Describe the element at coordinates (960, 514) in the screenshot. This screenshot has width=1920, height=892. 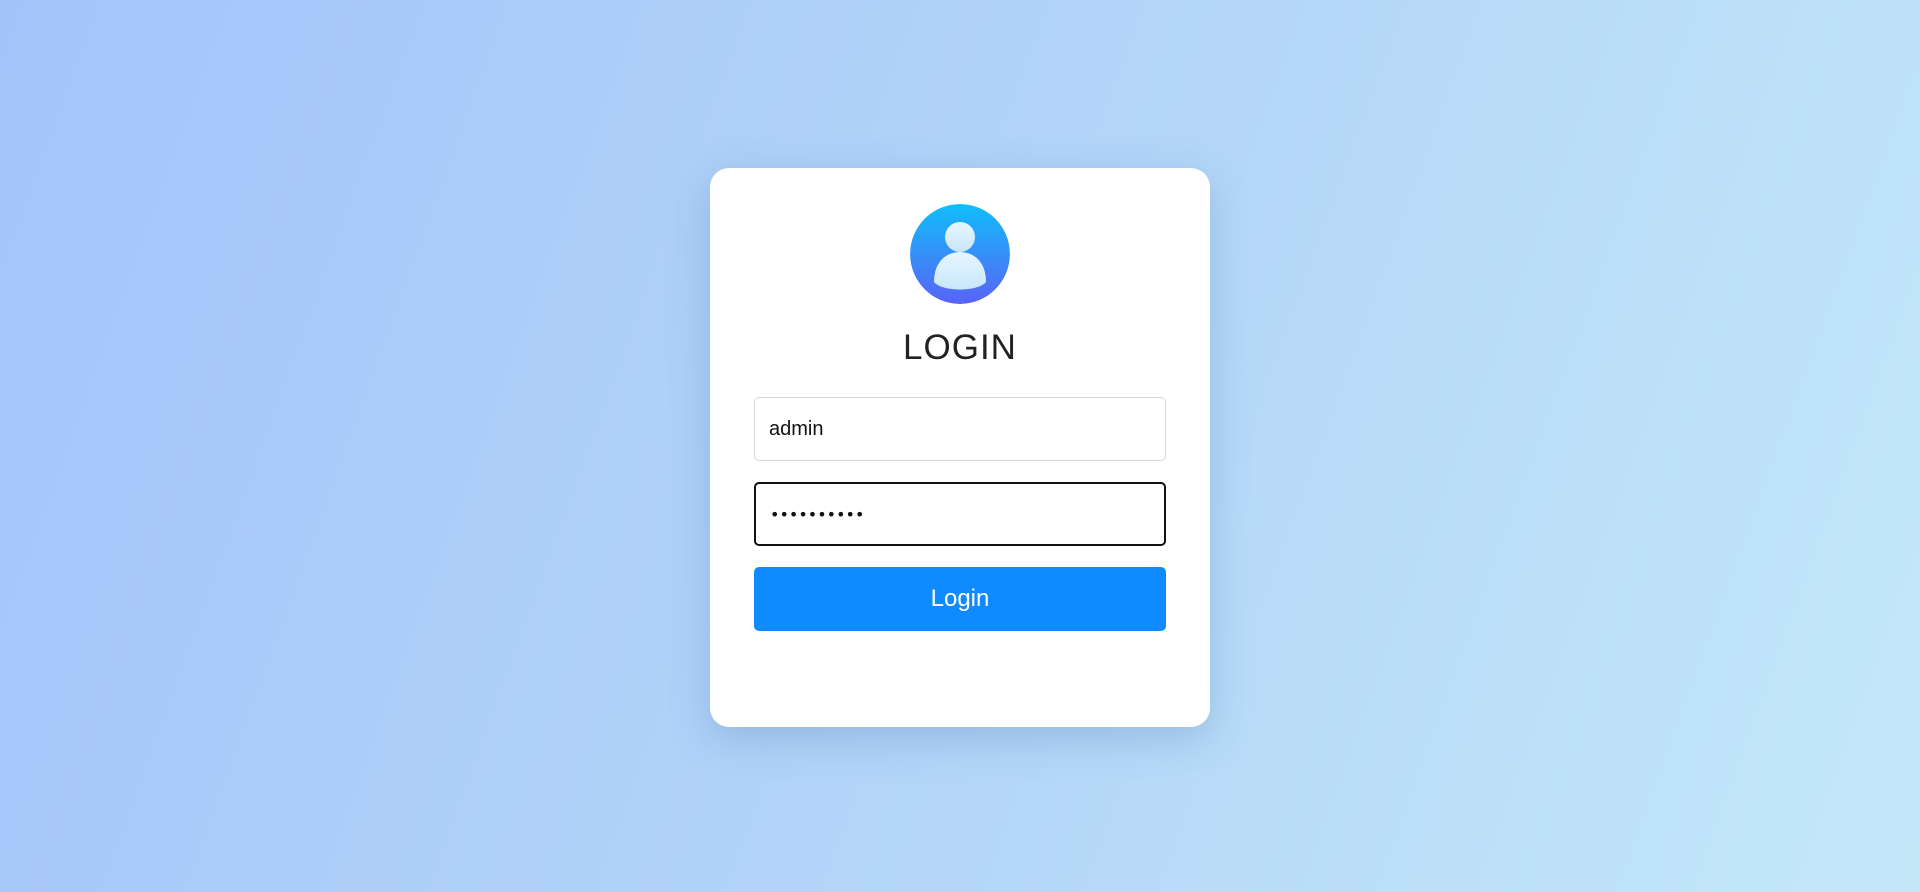
I see `password-input` at that location.